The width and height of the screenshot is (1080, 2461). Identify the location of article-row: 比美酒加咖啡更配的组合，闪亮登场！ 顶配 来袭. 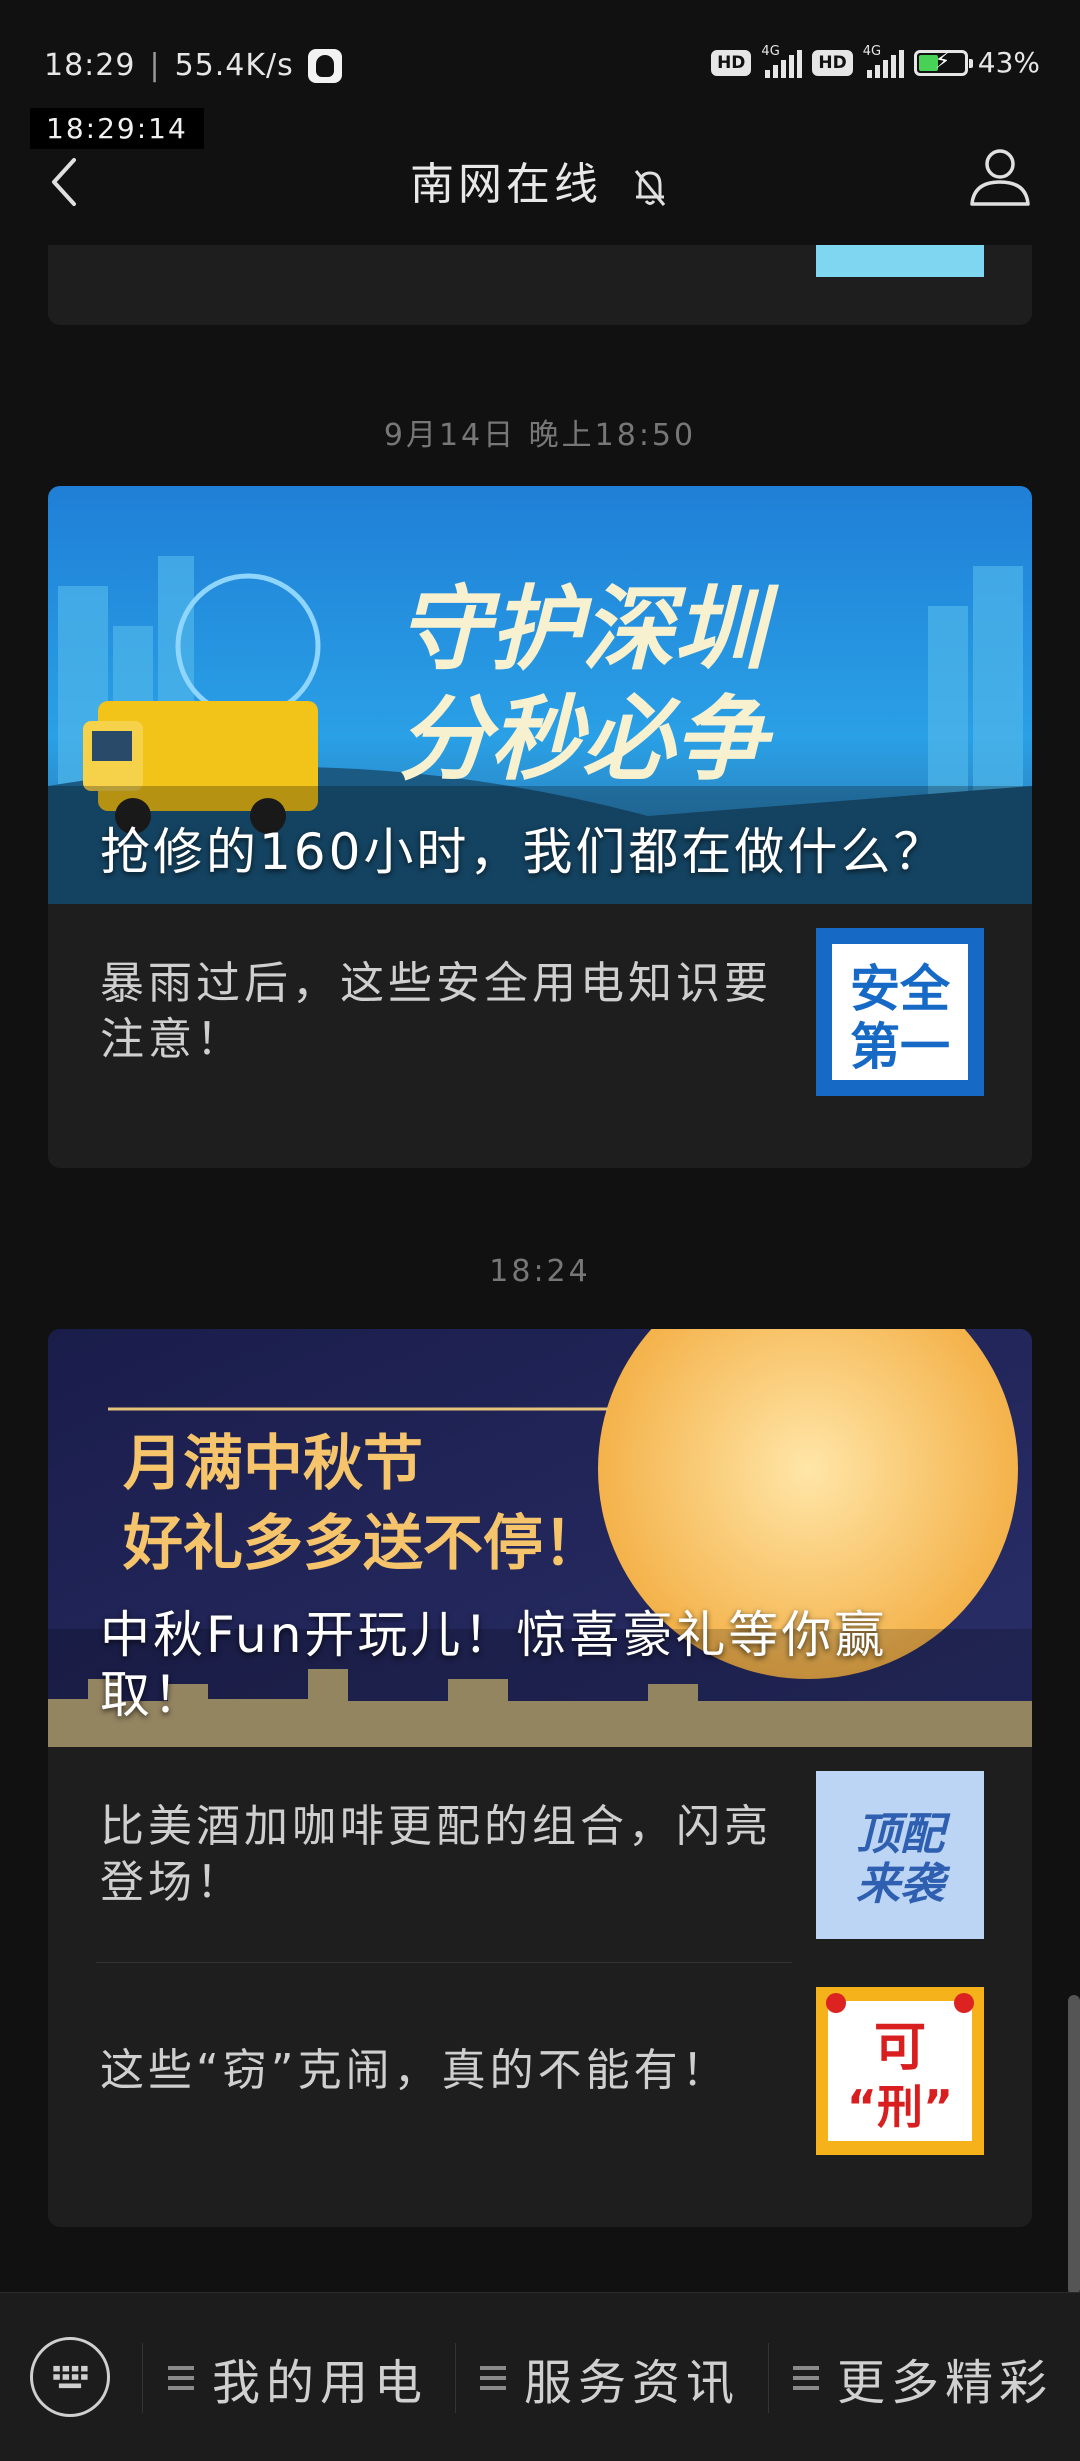
(540, 1855).